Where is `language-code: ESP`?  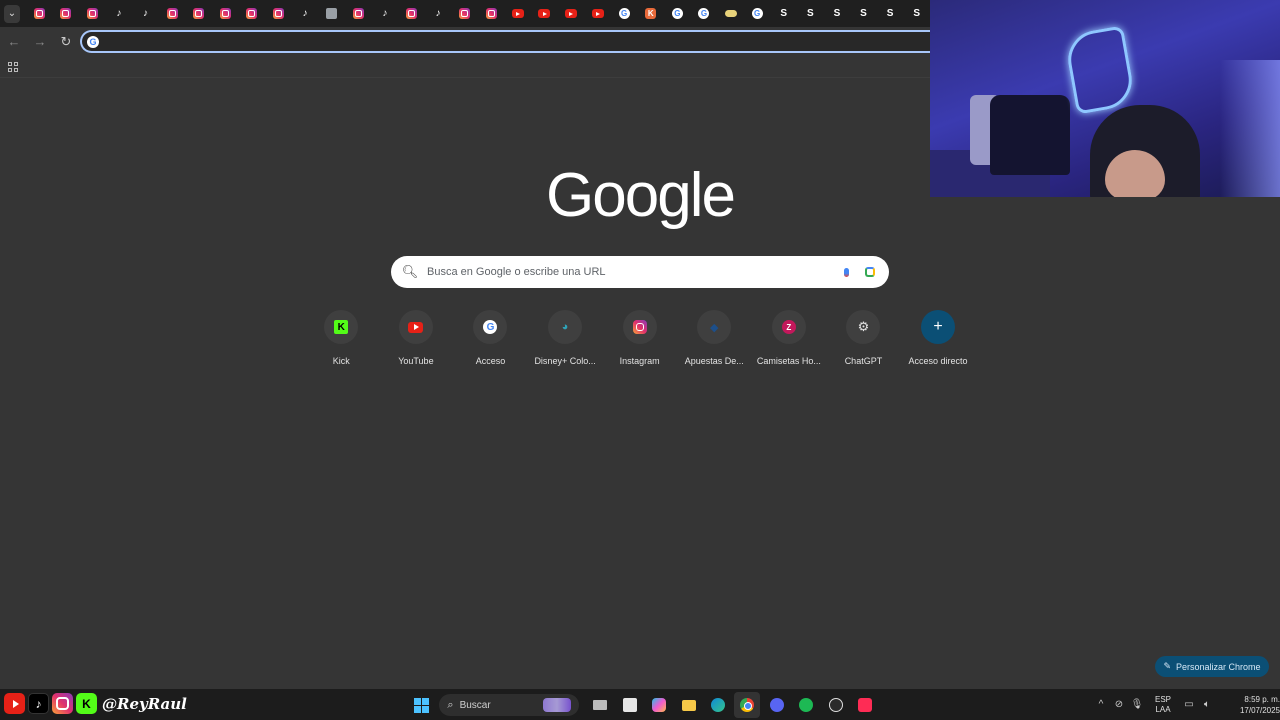
language-code: ESP is located at coordinates (1162, 699).